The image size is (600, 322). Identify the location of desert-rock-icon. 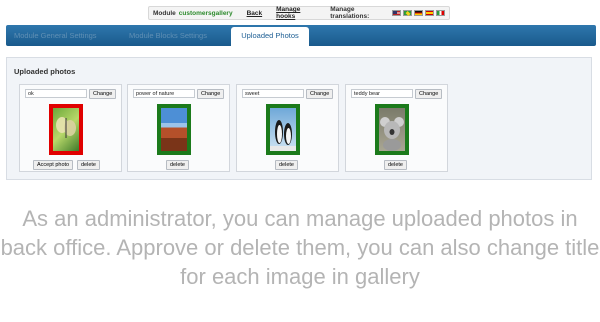
(174, 129).